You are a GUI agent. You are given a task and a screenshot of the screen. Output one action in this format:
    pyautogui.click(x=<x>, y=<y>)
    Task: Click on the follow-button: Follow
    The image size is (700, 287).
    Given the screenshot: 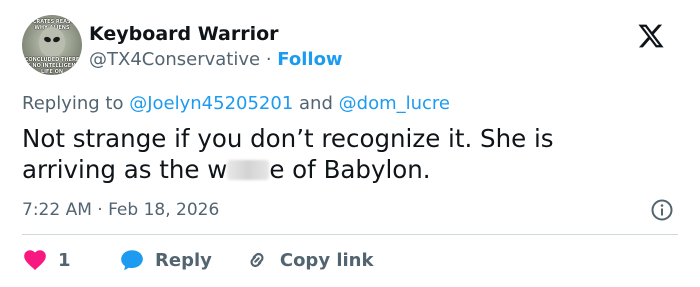 What is the action you would take?
    pyautogui.click(x=309, y=59)
    